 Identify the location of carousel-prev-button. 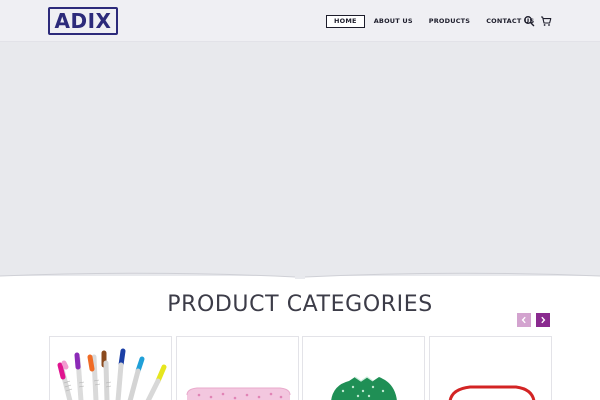
(524, 320).